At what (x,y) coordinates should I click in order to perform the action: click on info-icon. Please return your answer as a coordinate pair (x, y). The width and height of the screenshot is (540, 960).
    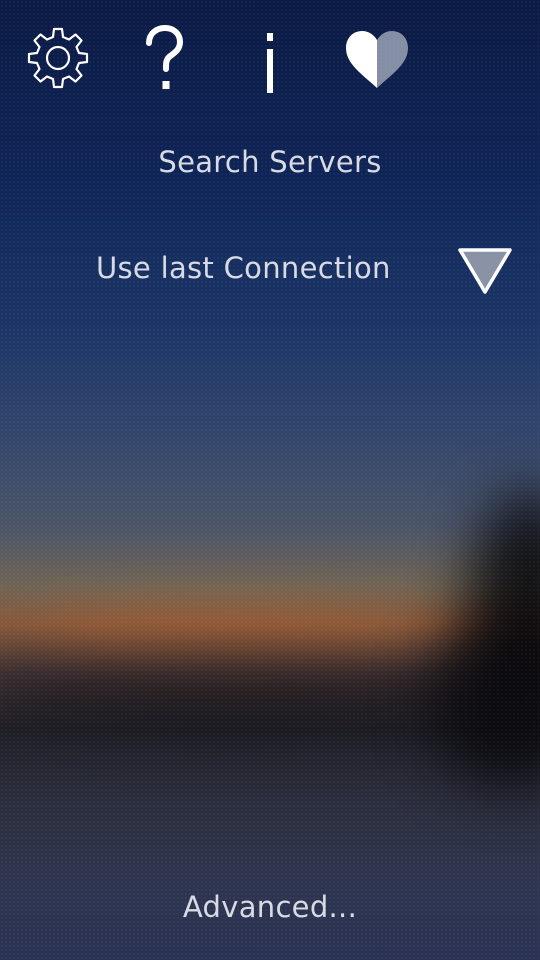
    Looking at the image, I should click on (270, 63).